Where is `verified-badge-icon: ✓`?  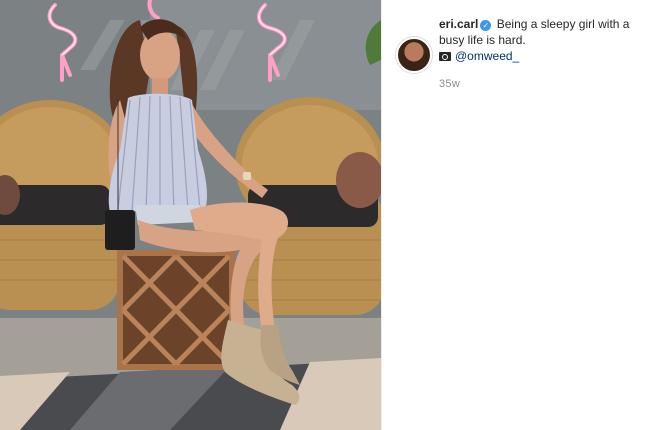 verified-badge-icon: ✓ is located at coordinates (486, 25).